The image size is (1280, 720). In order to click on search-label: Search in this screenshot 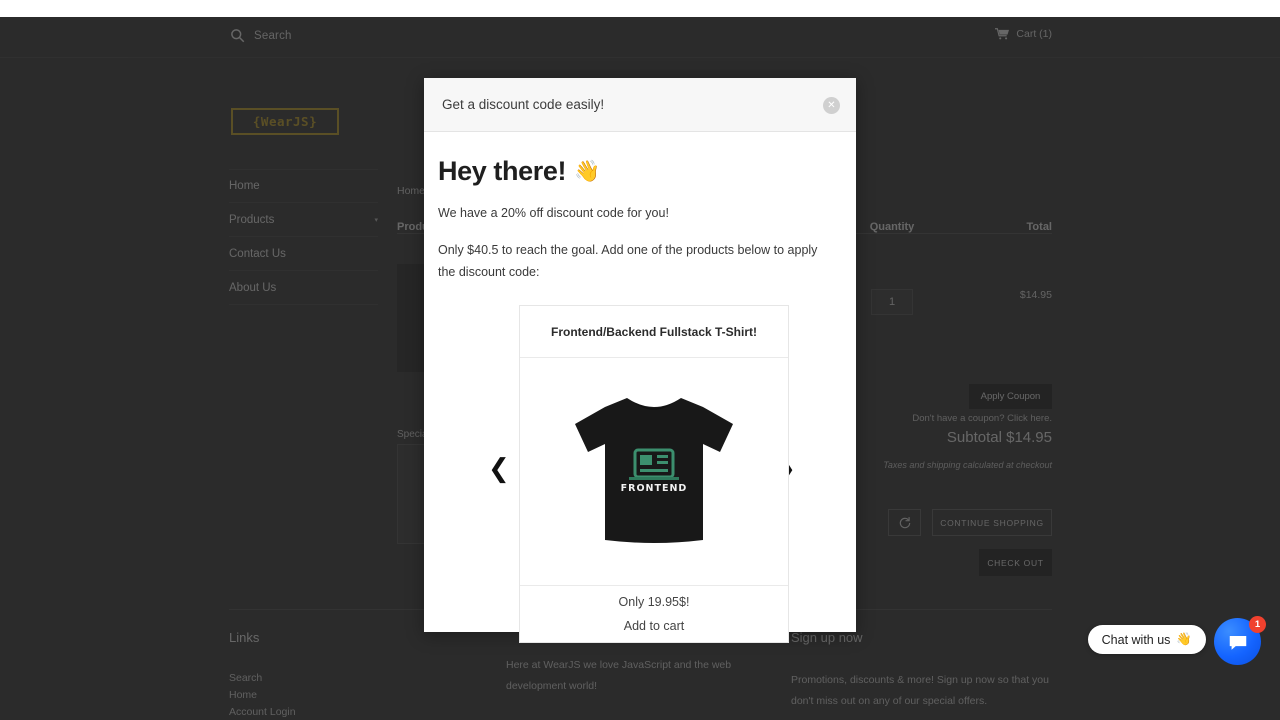, I will do `click(273, 35)`.